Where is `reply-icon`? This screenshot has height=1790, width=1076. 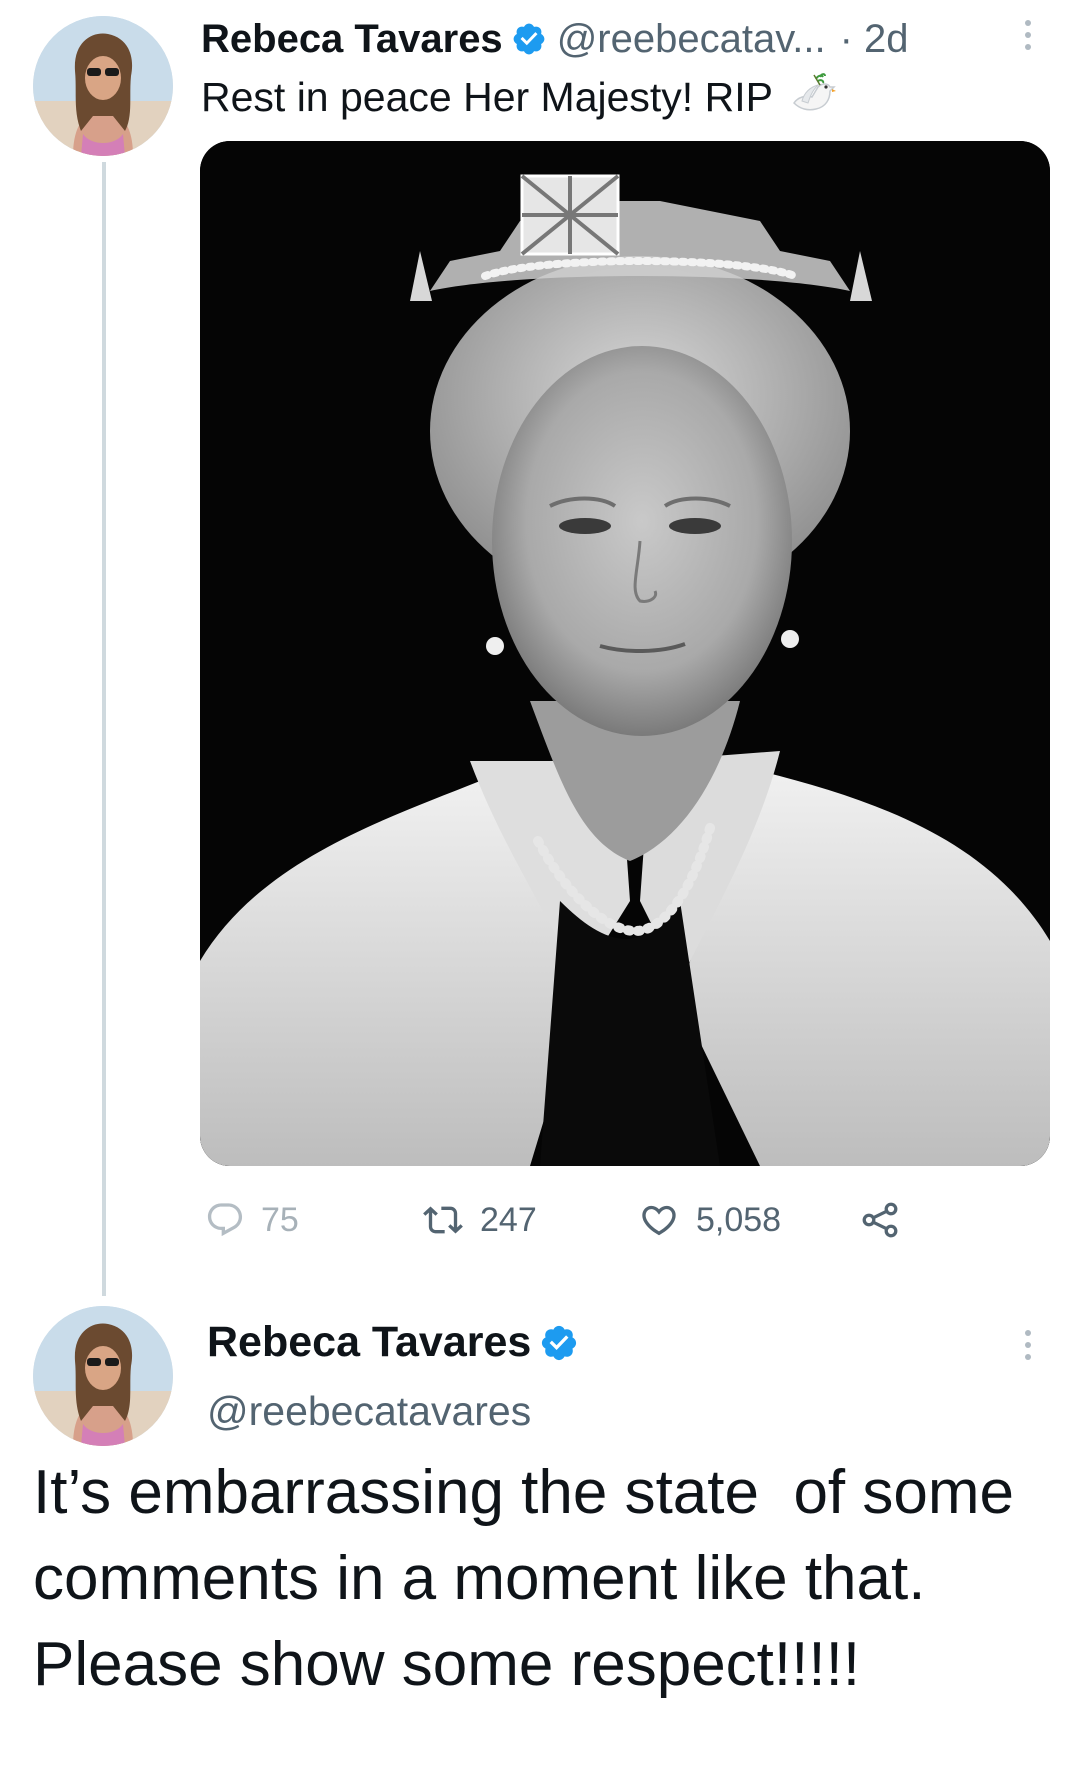 reply-icon is located at coordinates (225, 1220).